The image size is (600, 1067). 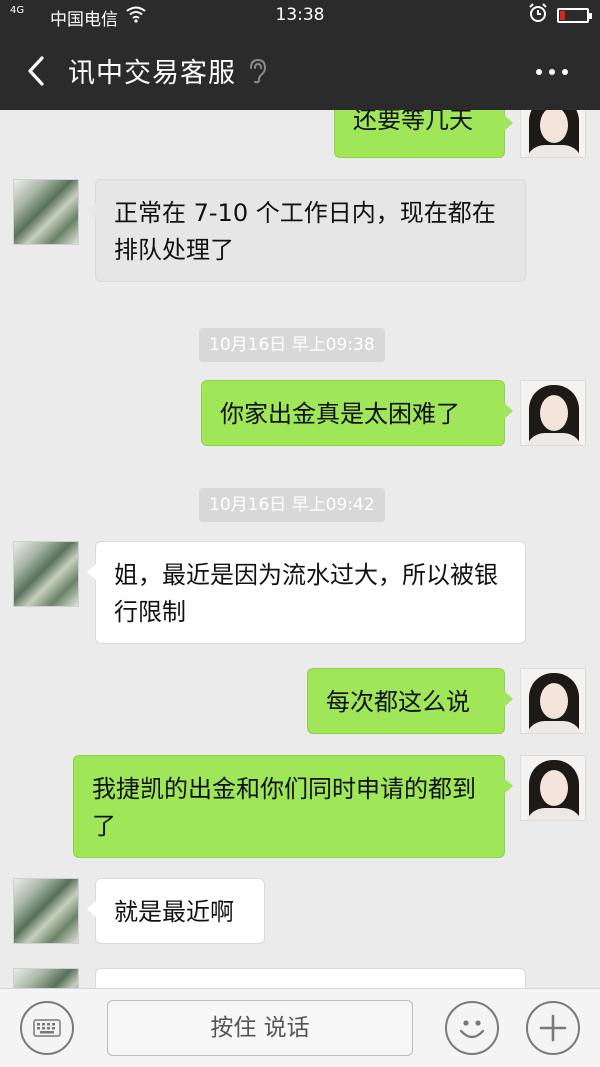 I want to click on message-text: 还要等几天, so click(x=413, y=122).